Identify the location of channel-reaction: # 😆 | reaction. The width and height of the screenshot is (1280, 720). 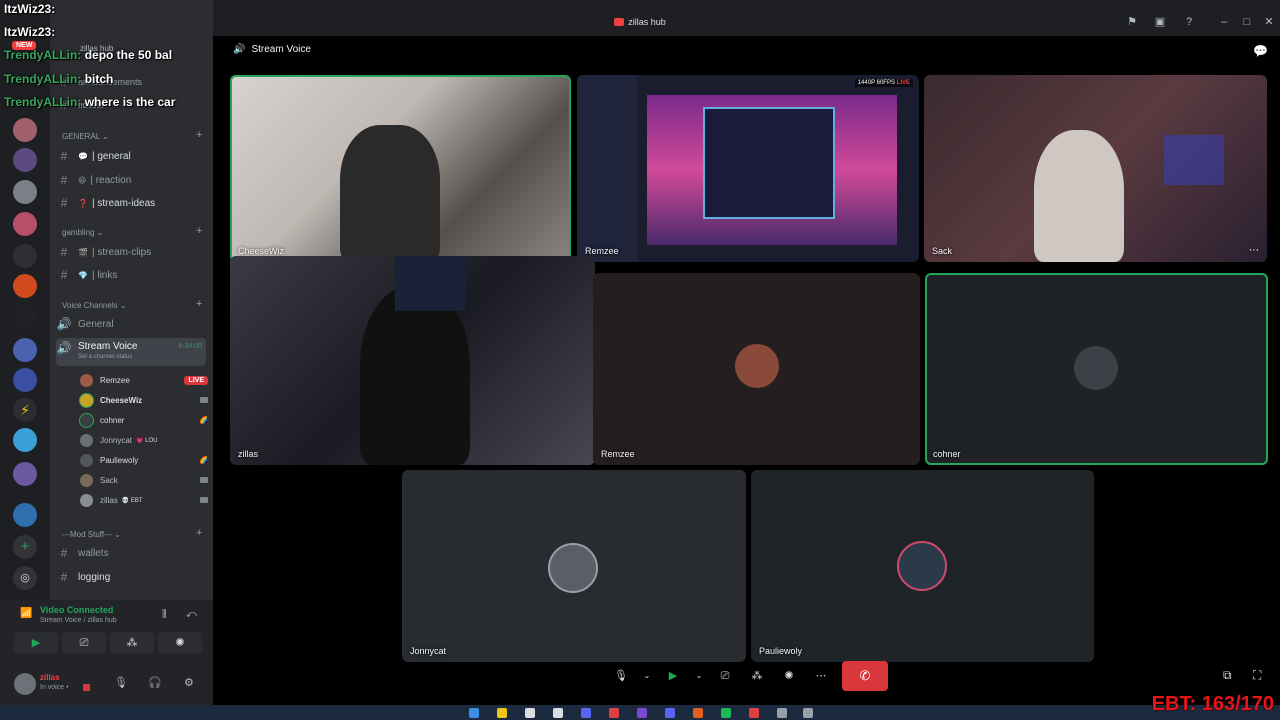
(131, 180).